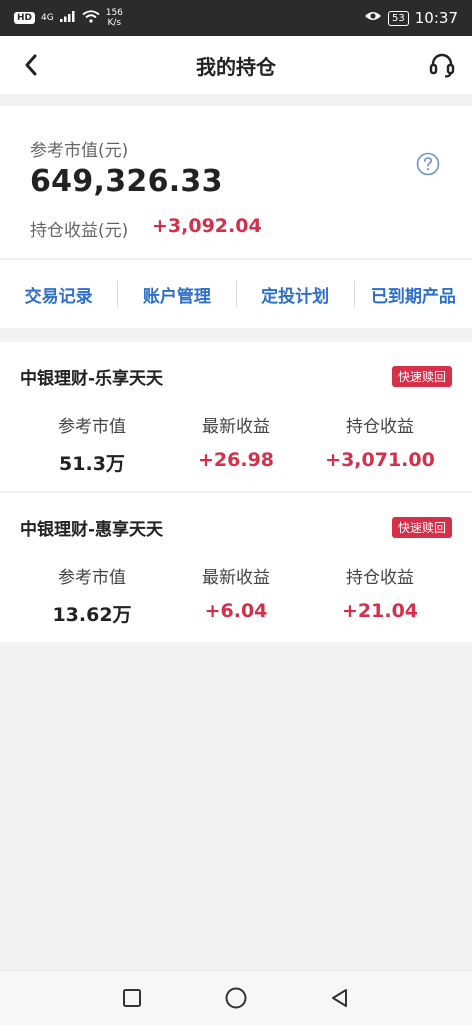 The image size is (472, 1025). What do you see at coordinates (380, 557) in the screenshot?
I see `metric-holding-profit: 持仓收益 +21.04` at bounding box center [380, 557].